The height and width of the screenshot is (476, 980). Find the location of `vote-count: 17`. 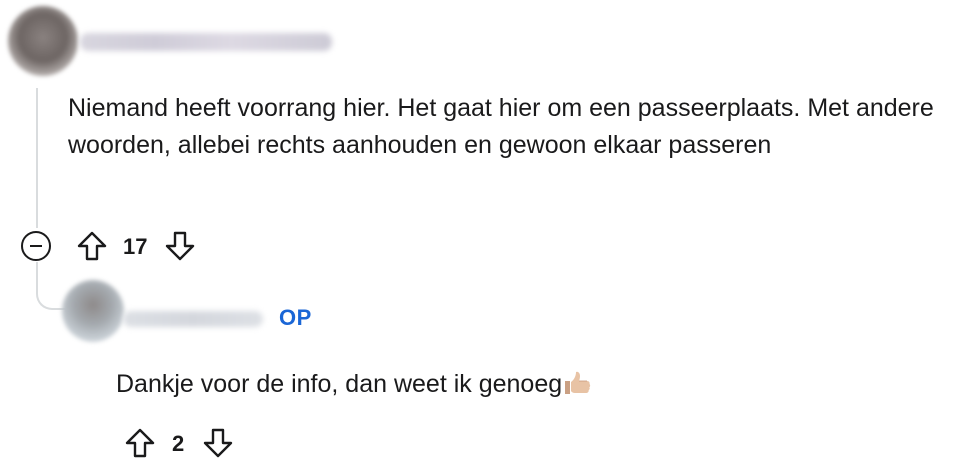

vote-count: 17 is located at coordinates (135, 246).